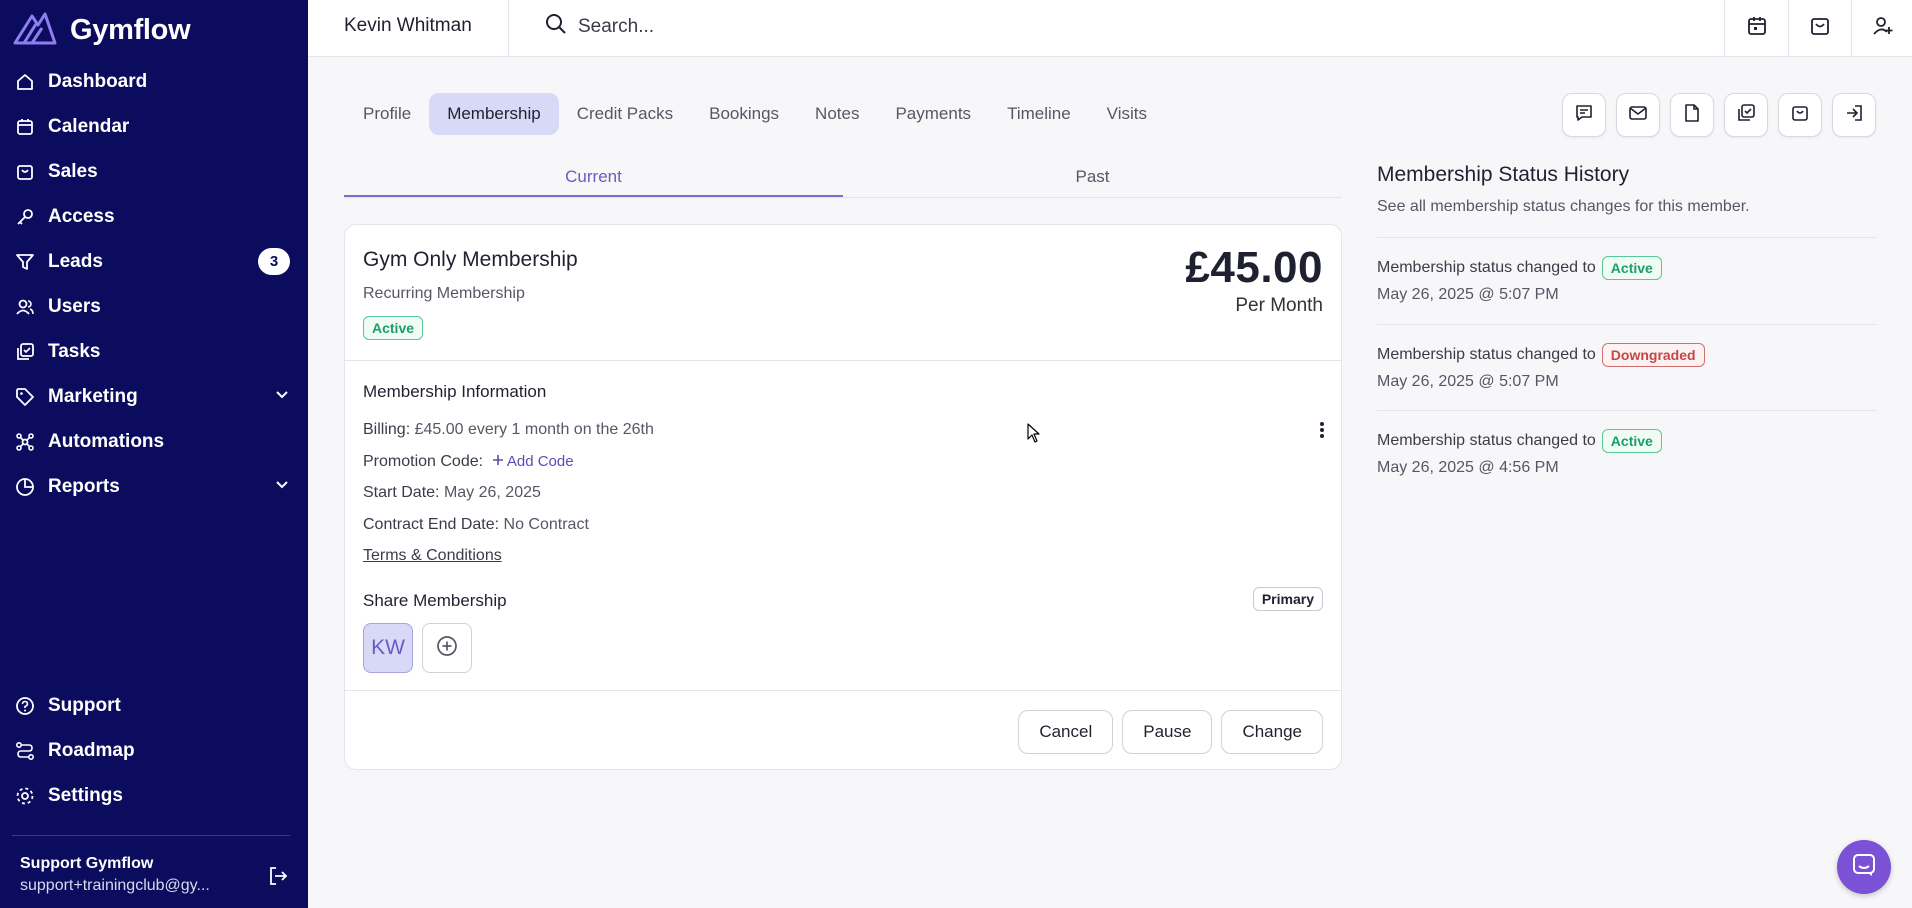 Image resolution: width=1912 pixels, height=908 pixels. I want to click on sidebar-item-dashboard: Dashboard, so click(154, 81).